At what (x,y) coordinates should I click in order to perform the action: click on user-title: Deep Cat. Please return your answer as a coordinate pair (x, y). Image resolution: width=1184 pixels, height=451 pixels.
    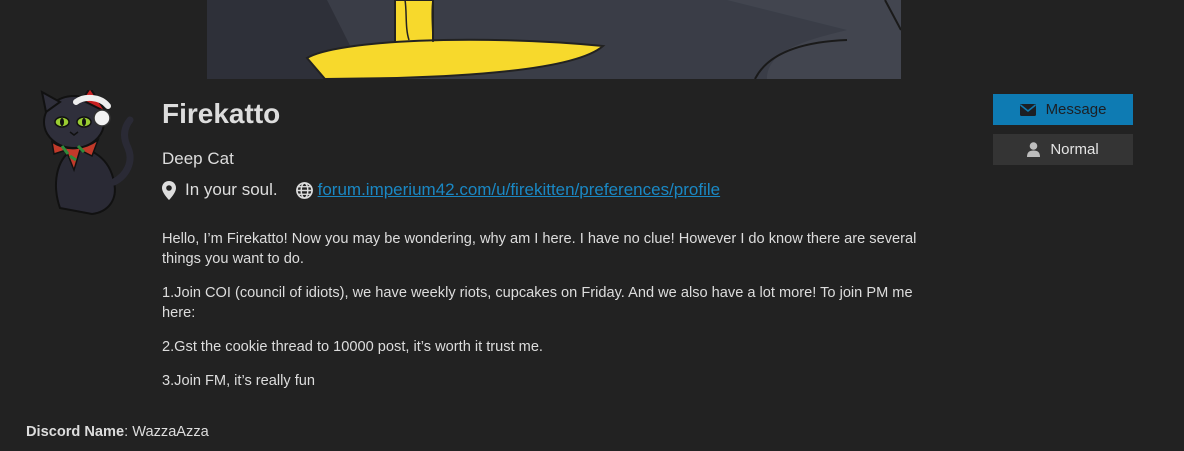
    Looking at the image, I should click on (198, 158).